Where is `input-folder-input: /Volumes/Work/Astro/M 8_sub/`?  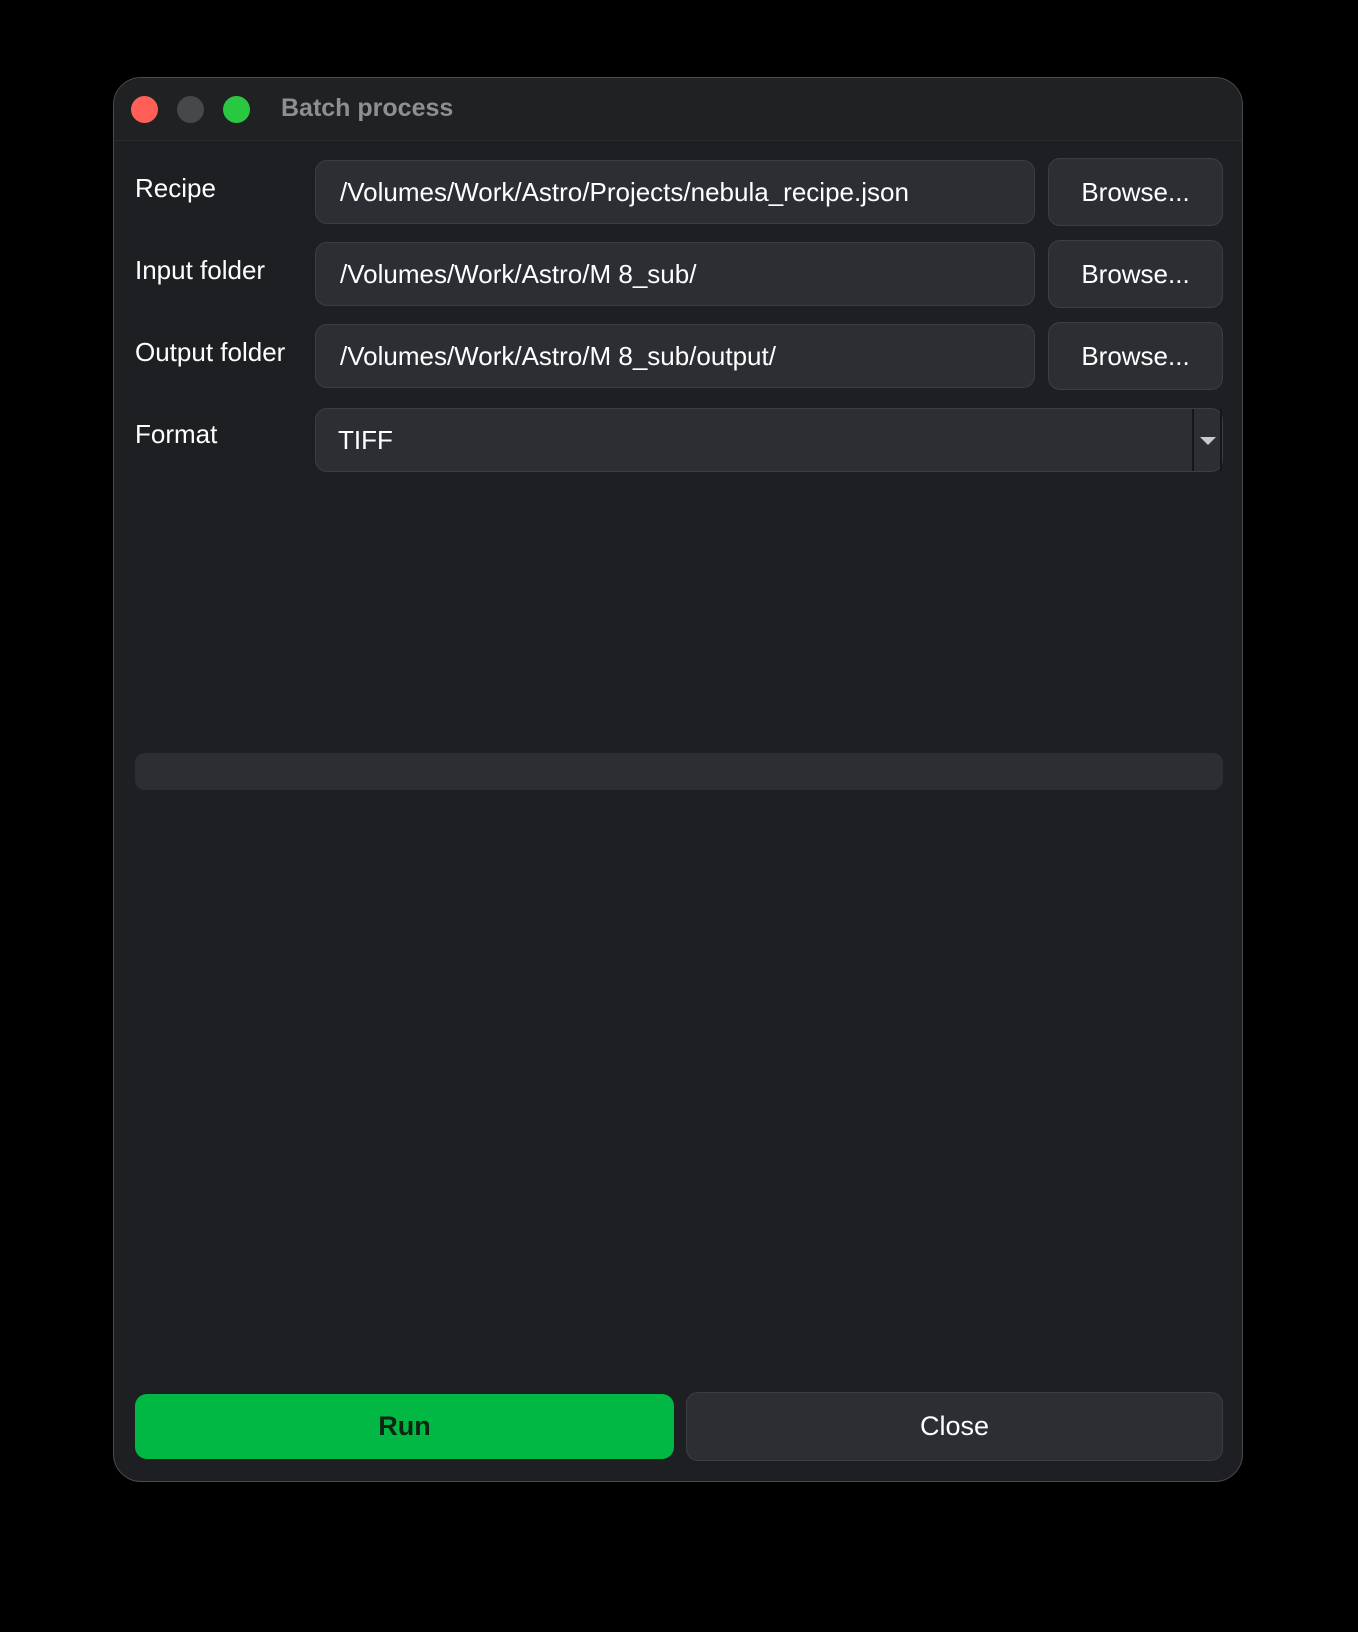
input-folder-input: /Volumes/Work/Astro/M 8_sub/ is located at coordinates (675, 274).